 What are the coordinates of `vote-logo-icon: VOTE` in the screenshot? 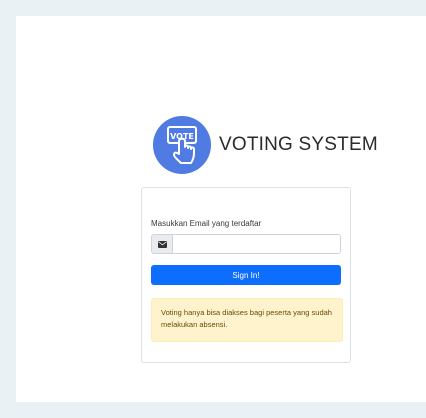 It's located at (182, 145).